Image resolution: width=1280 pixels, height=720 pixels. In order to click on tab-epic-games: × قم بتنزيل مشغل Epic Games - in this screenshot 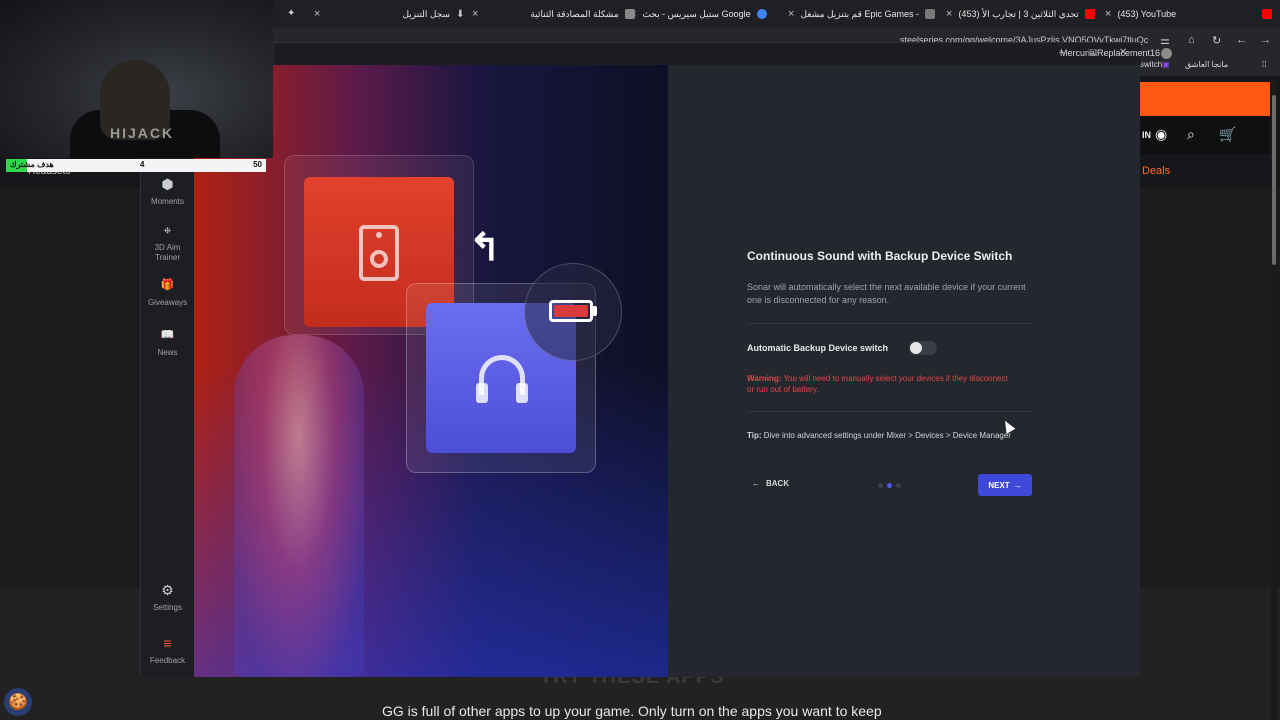, I will do `click(861, 14)`.